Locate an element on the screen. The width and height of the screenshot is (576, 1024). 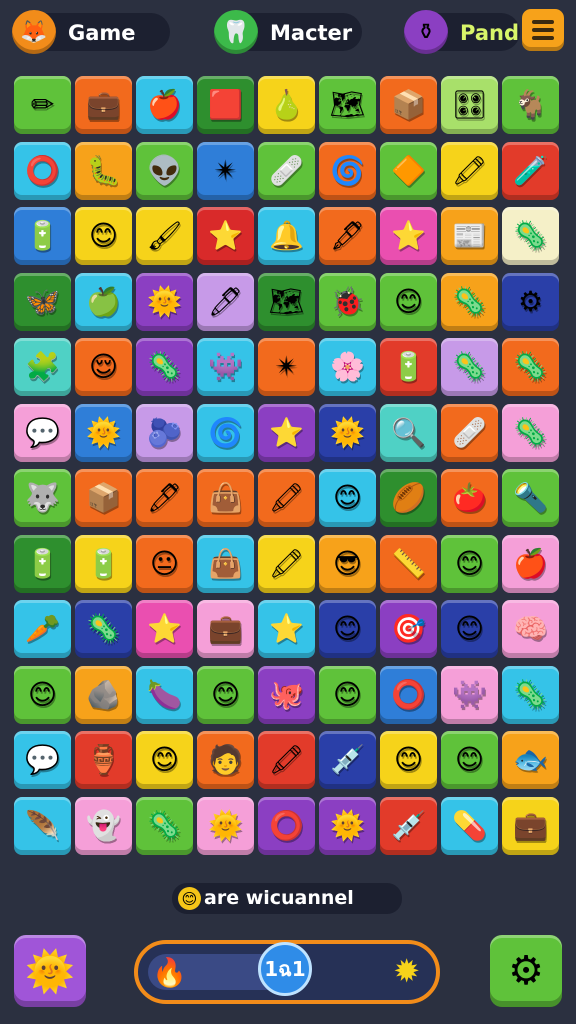
board-tile: 📏 is located at coordinates (408, 563).